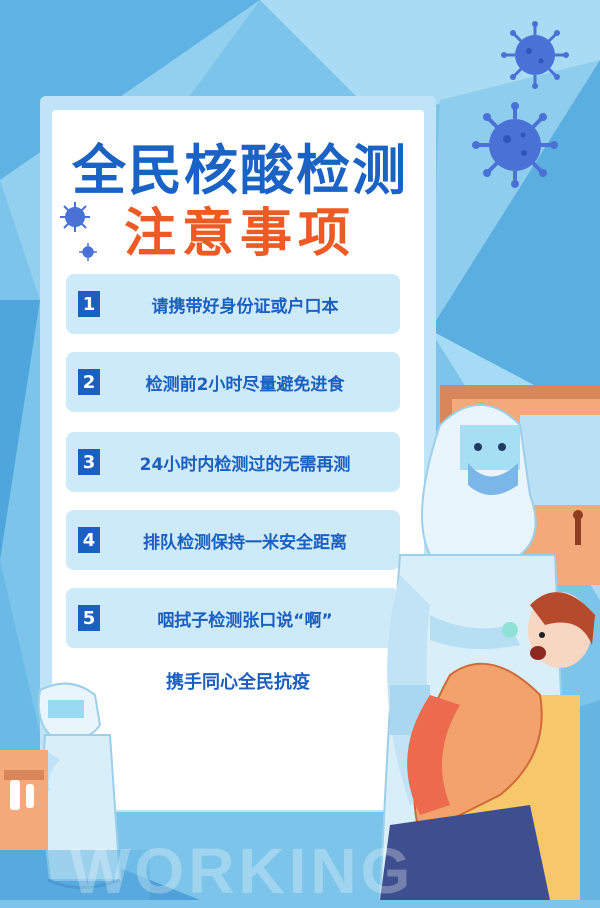  I want to click on item-text: 24小时内检测过的无需再测, so click(245, 464).